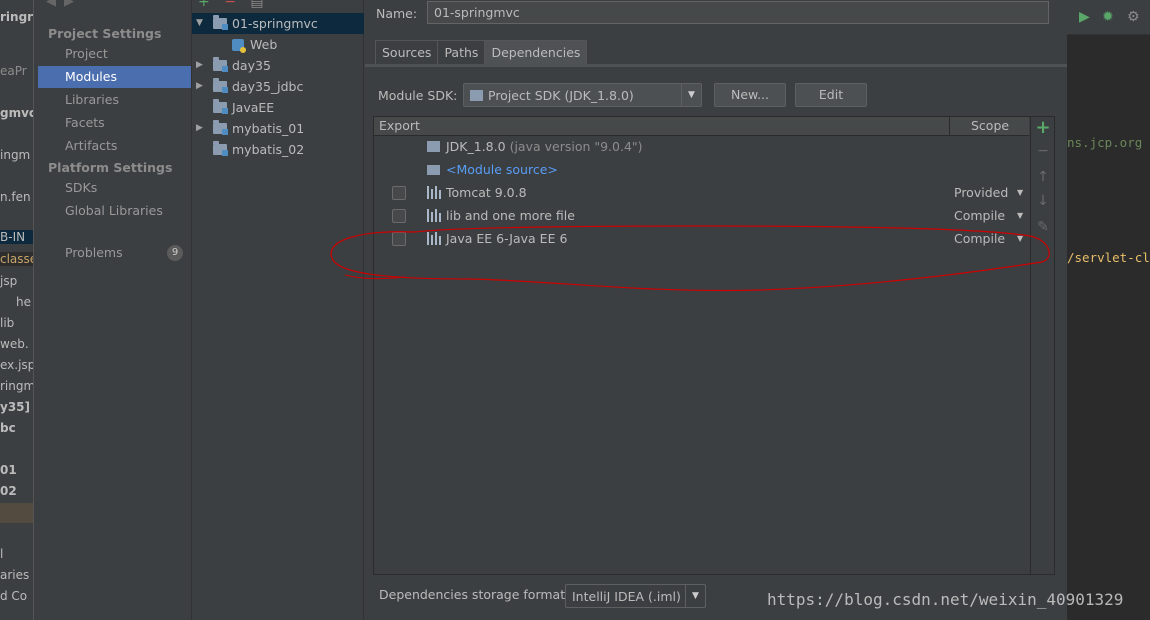  What do you see at coordinates (275, 23) in the screenshot?
I see `tree-row-label: 01-springmvc` at bounding box center [275, 23].